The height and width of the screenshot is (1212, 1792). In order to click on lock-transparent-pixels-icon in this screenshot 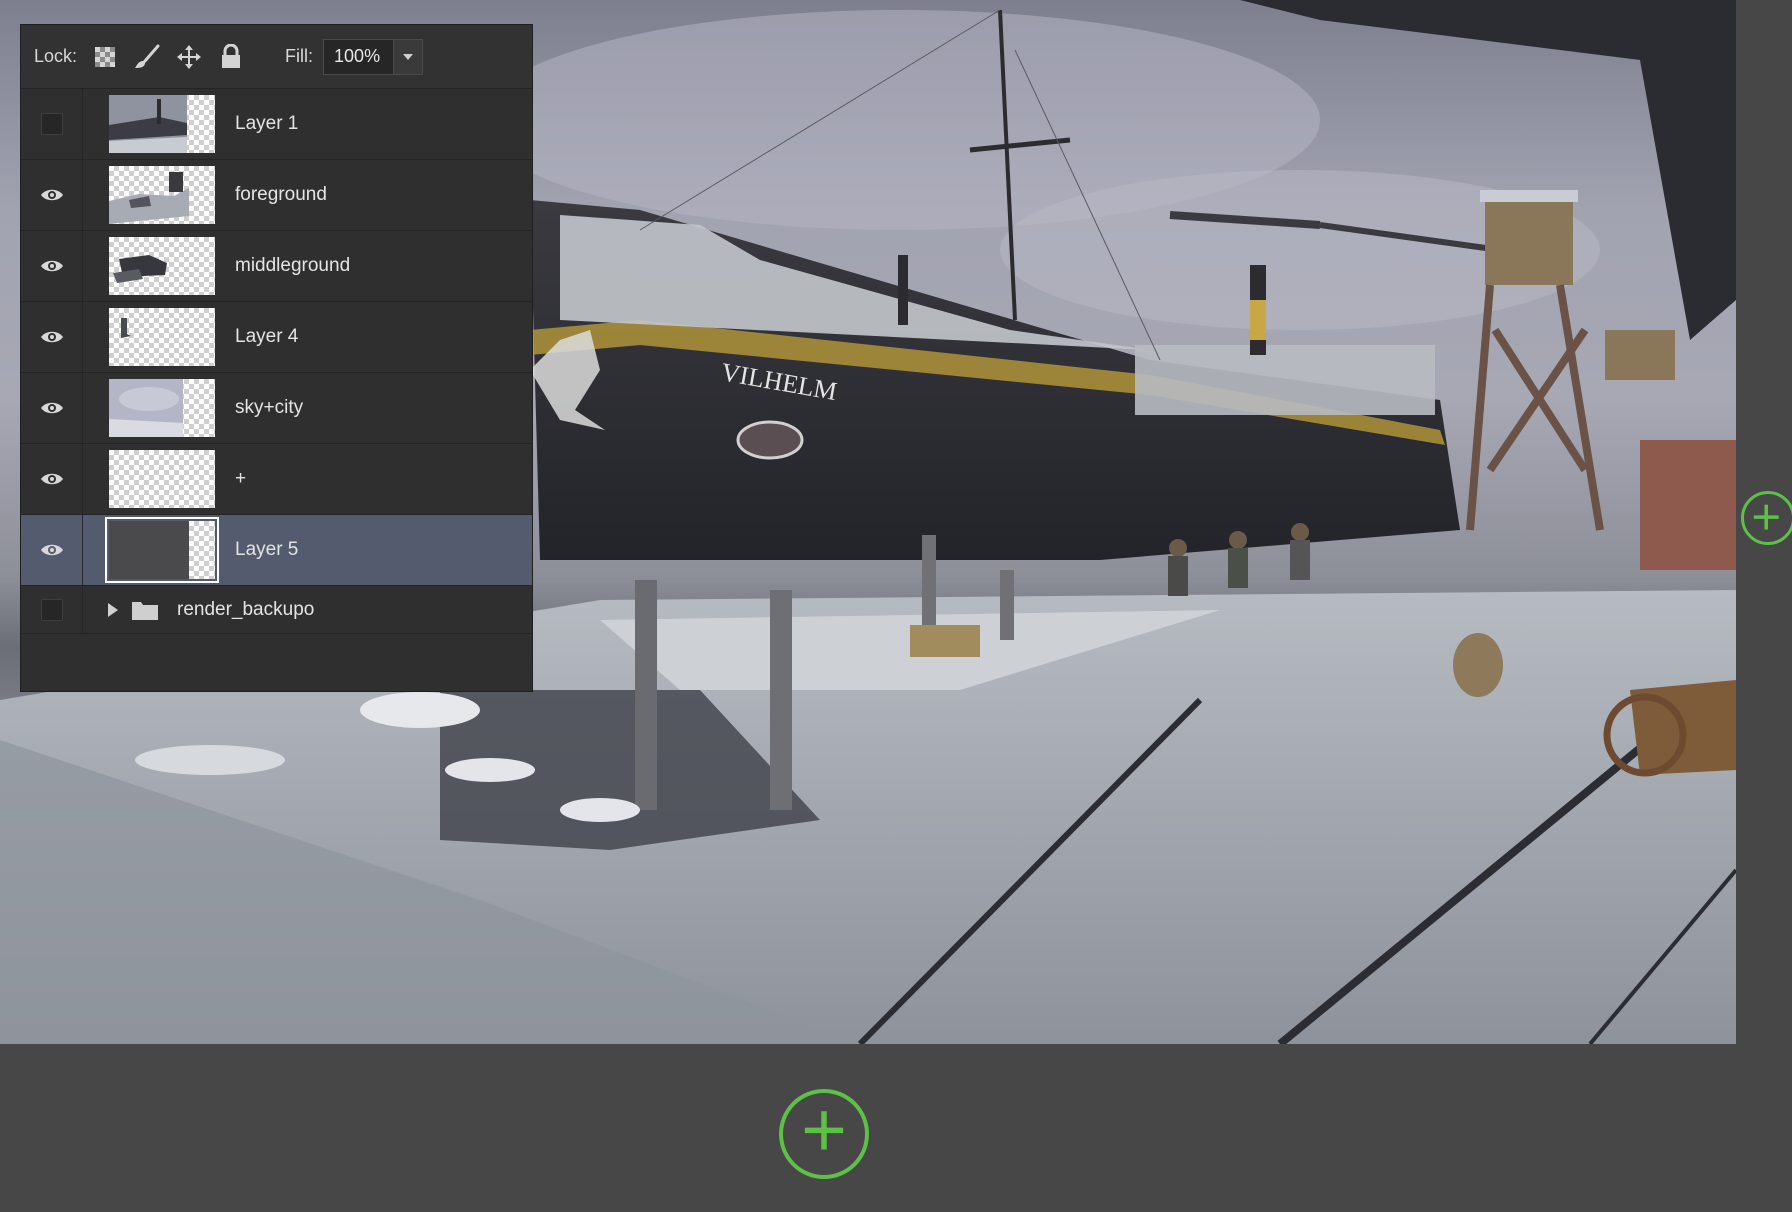, I will do `click(105, 57)`.